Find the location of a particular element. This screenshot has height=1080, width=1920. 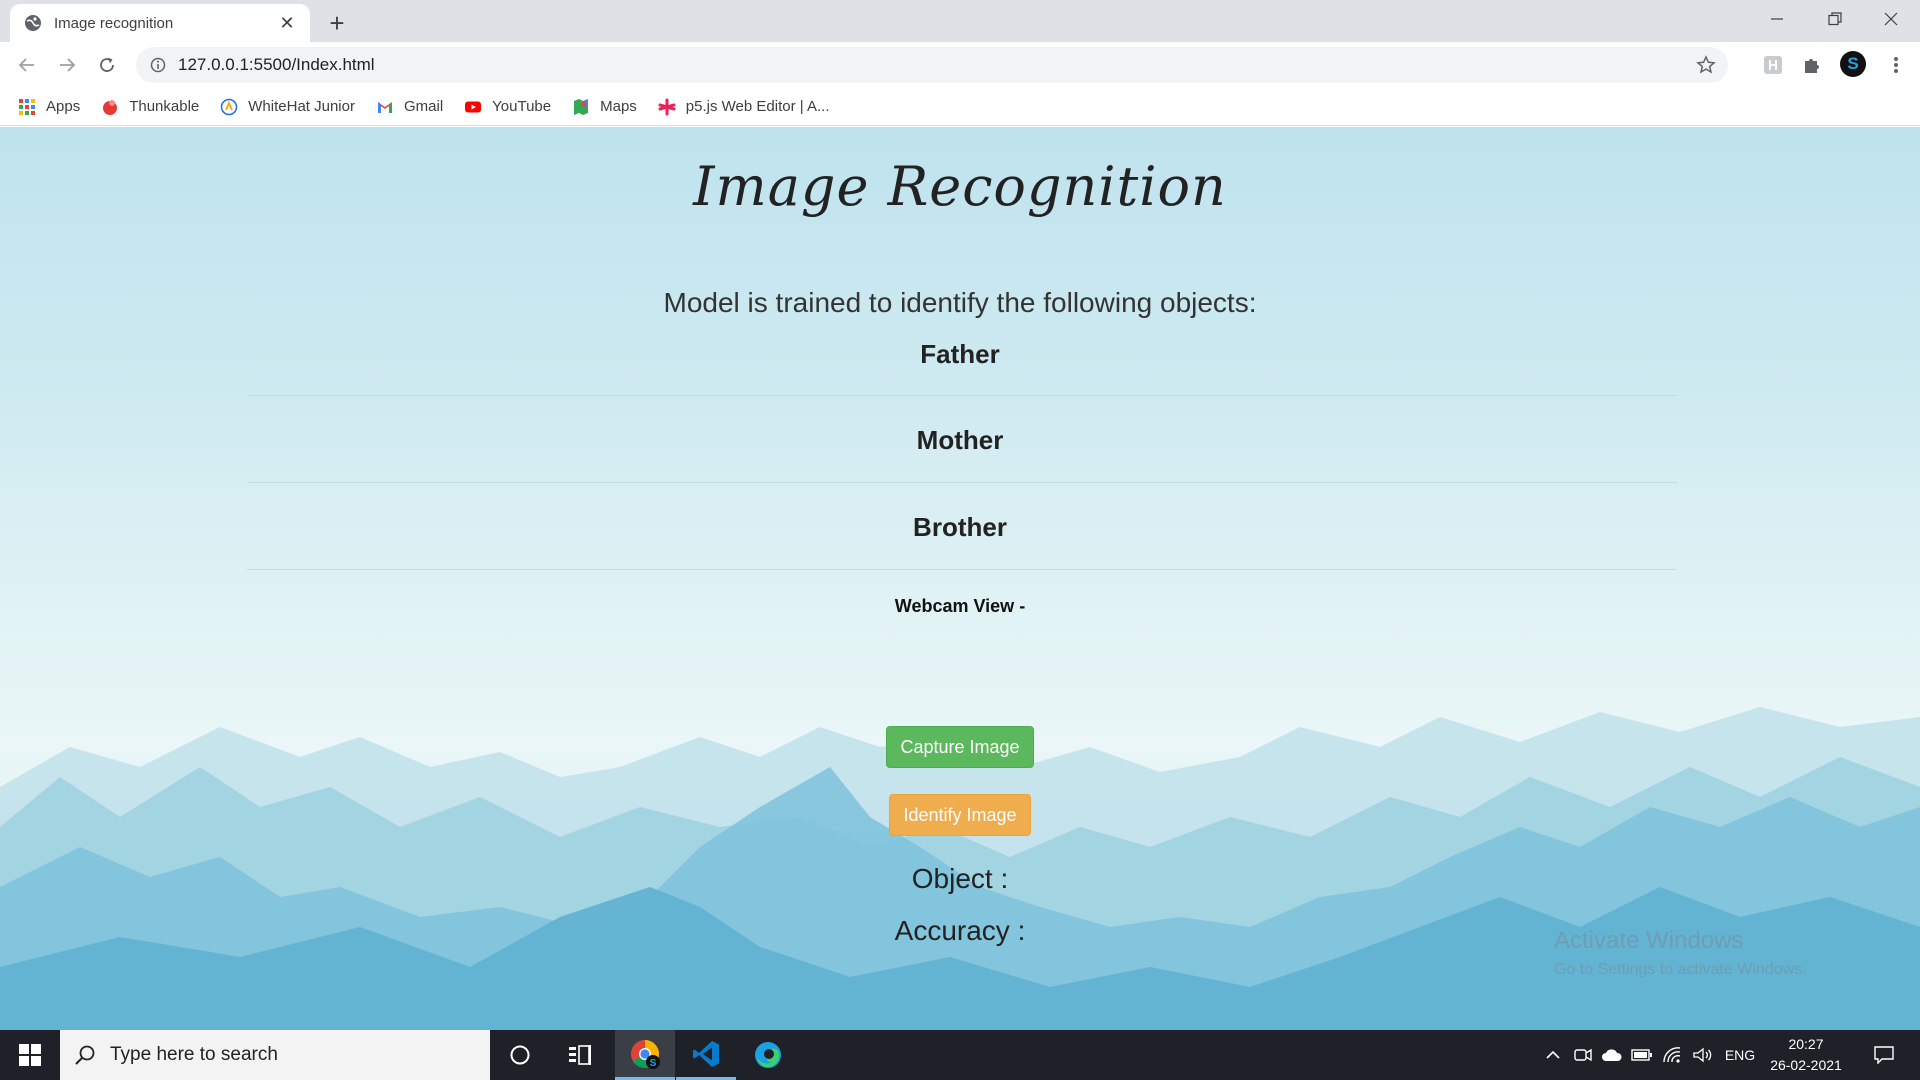

bookmark-label: Apps is located at coordinates (63, 106).